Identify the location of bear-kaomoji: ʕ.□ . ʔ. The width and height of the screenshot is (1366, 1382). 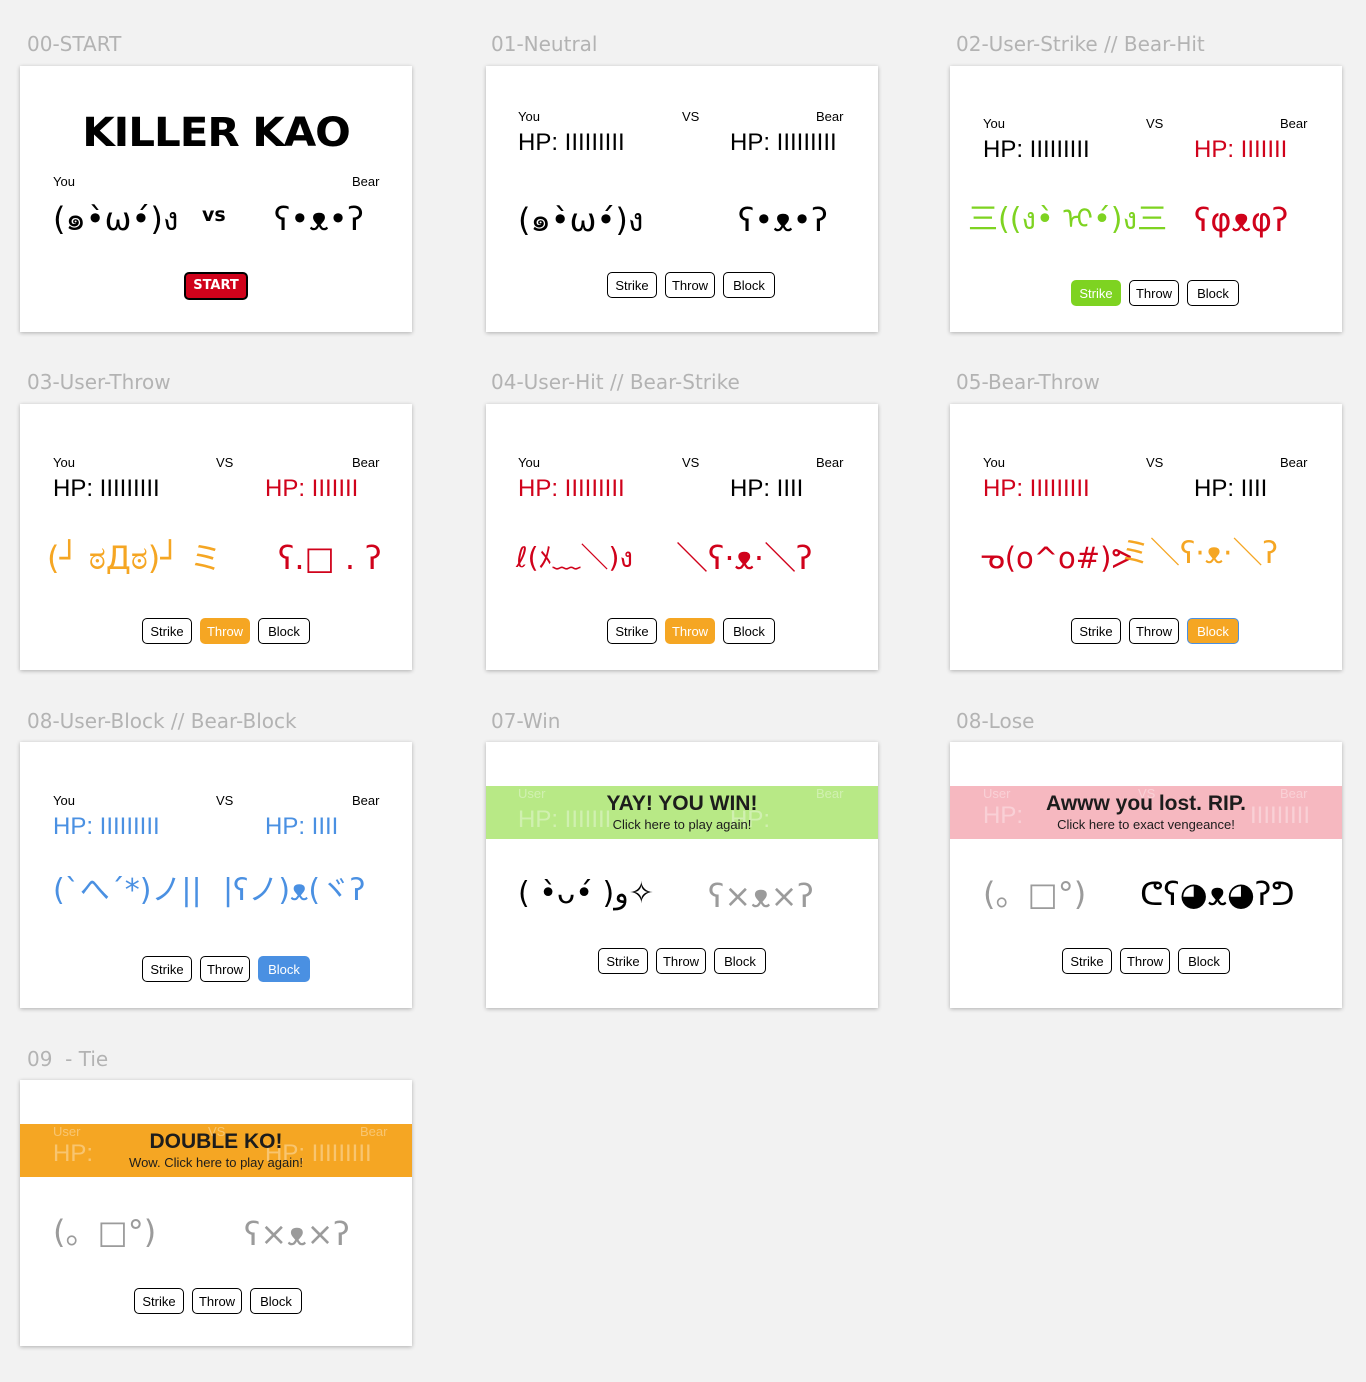
(330, 558).